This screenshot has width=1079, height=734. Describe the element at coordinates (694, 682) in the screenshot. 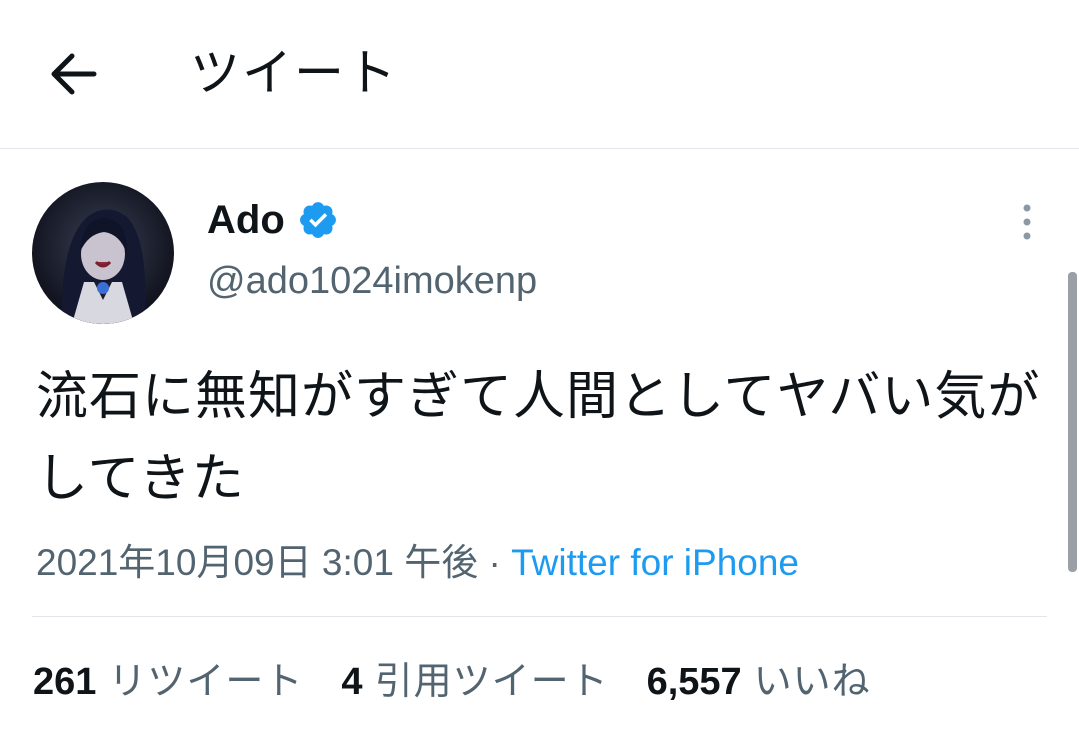

I see `like-count: 6,557` at that location.